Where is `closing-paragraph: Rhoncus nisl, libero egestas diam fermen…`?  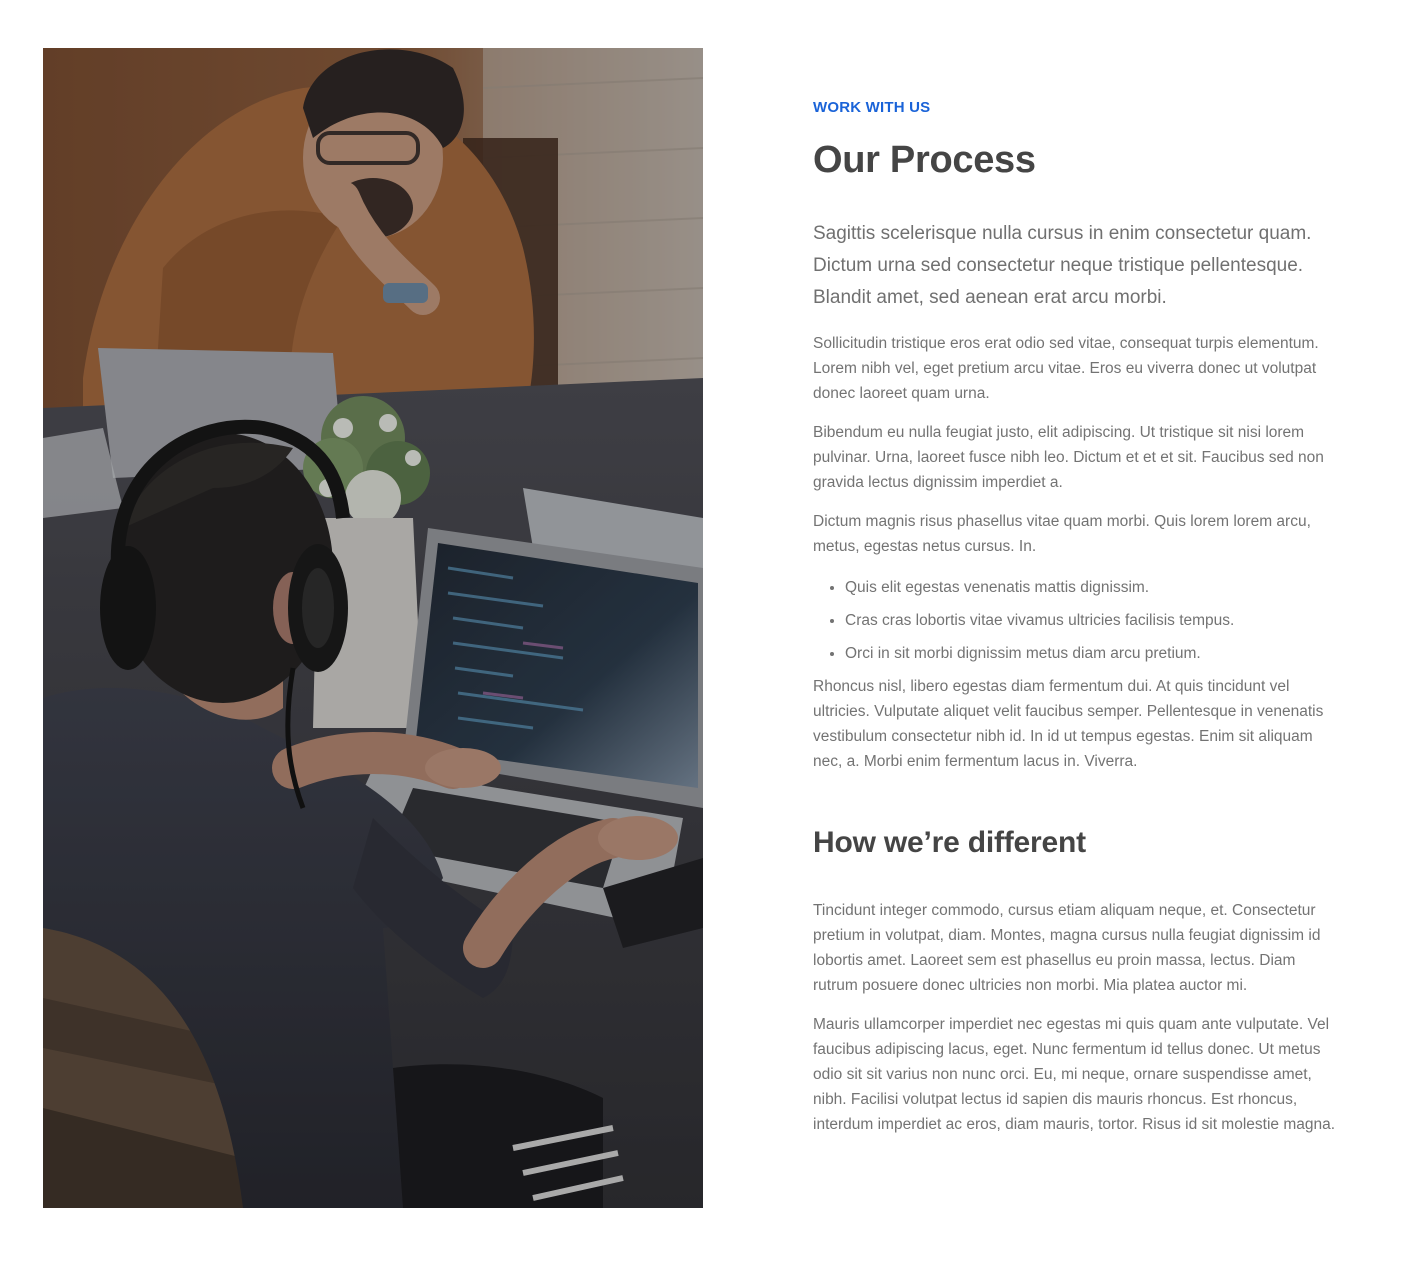 closing-paragraph: Rhoncus nisl, libero egestas diam fermen… is located at coordinates (1068, 724).